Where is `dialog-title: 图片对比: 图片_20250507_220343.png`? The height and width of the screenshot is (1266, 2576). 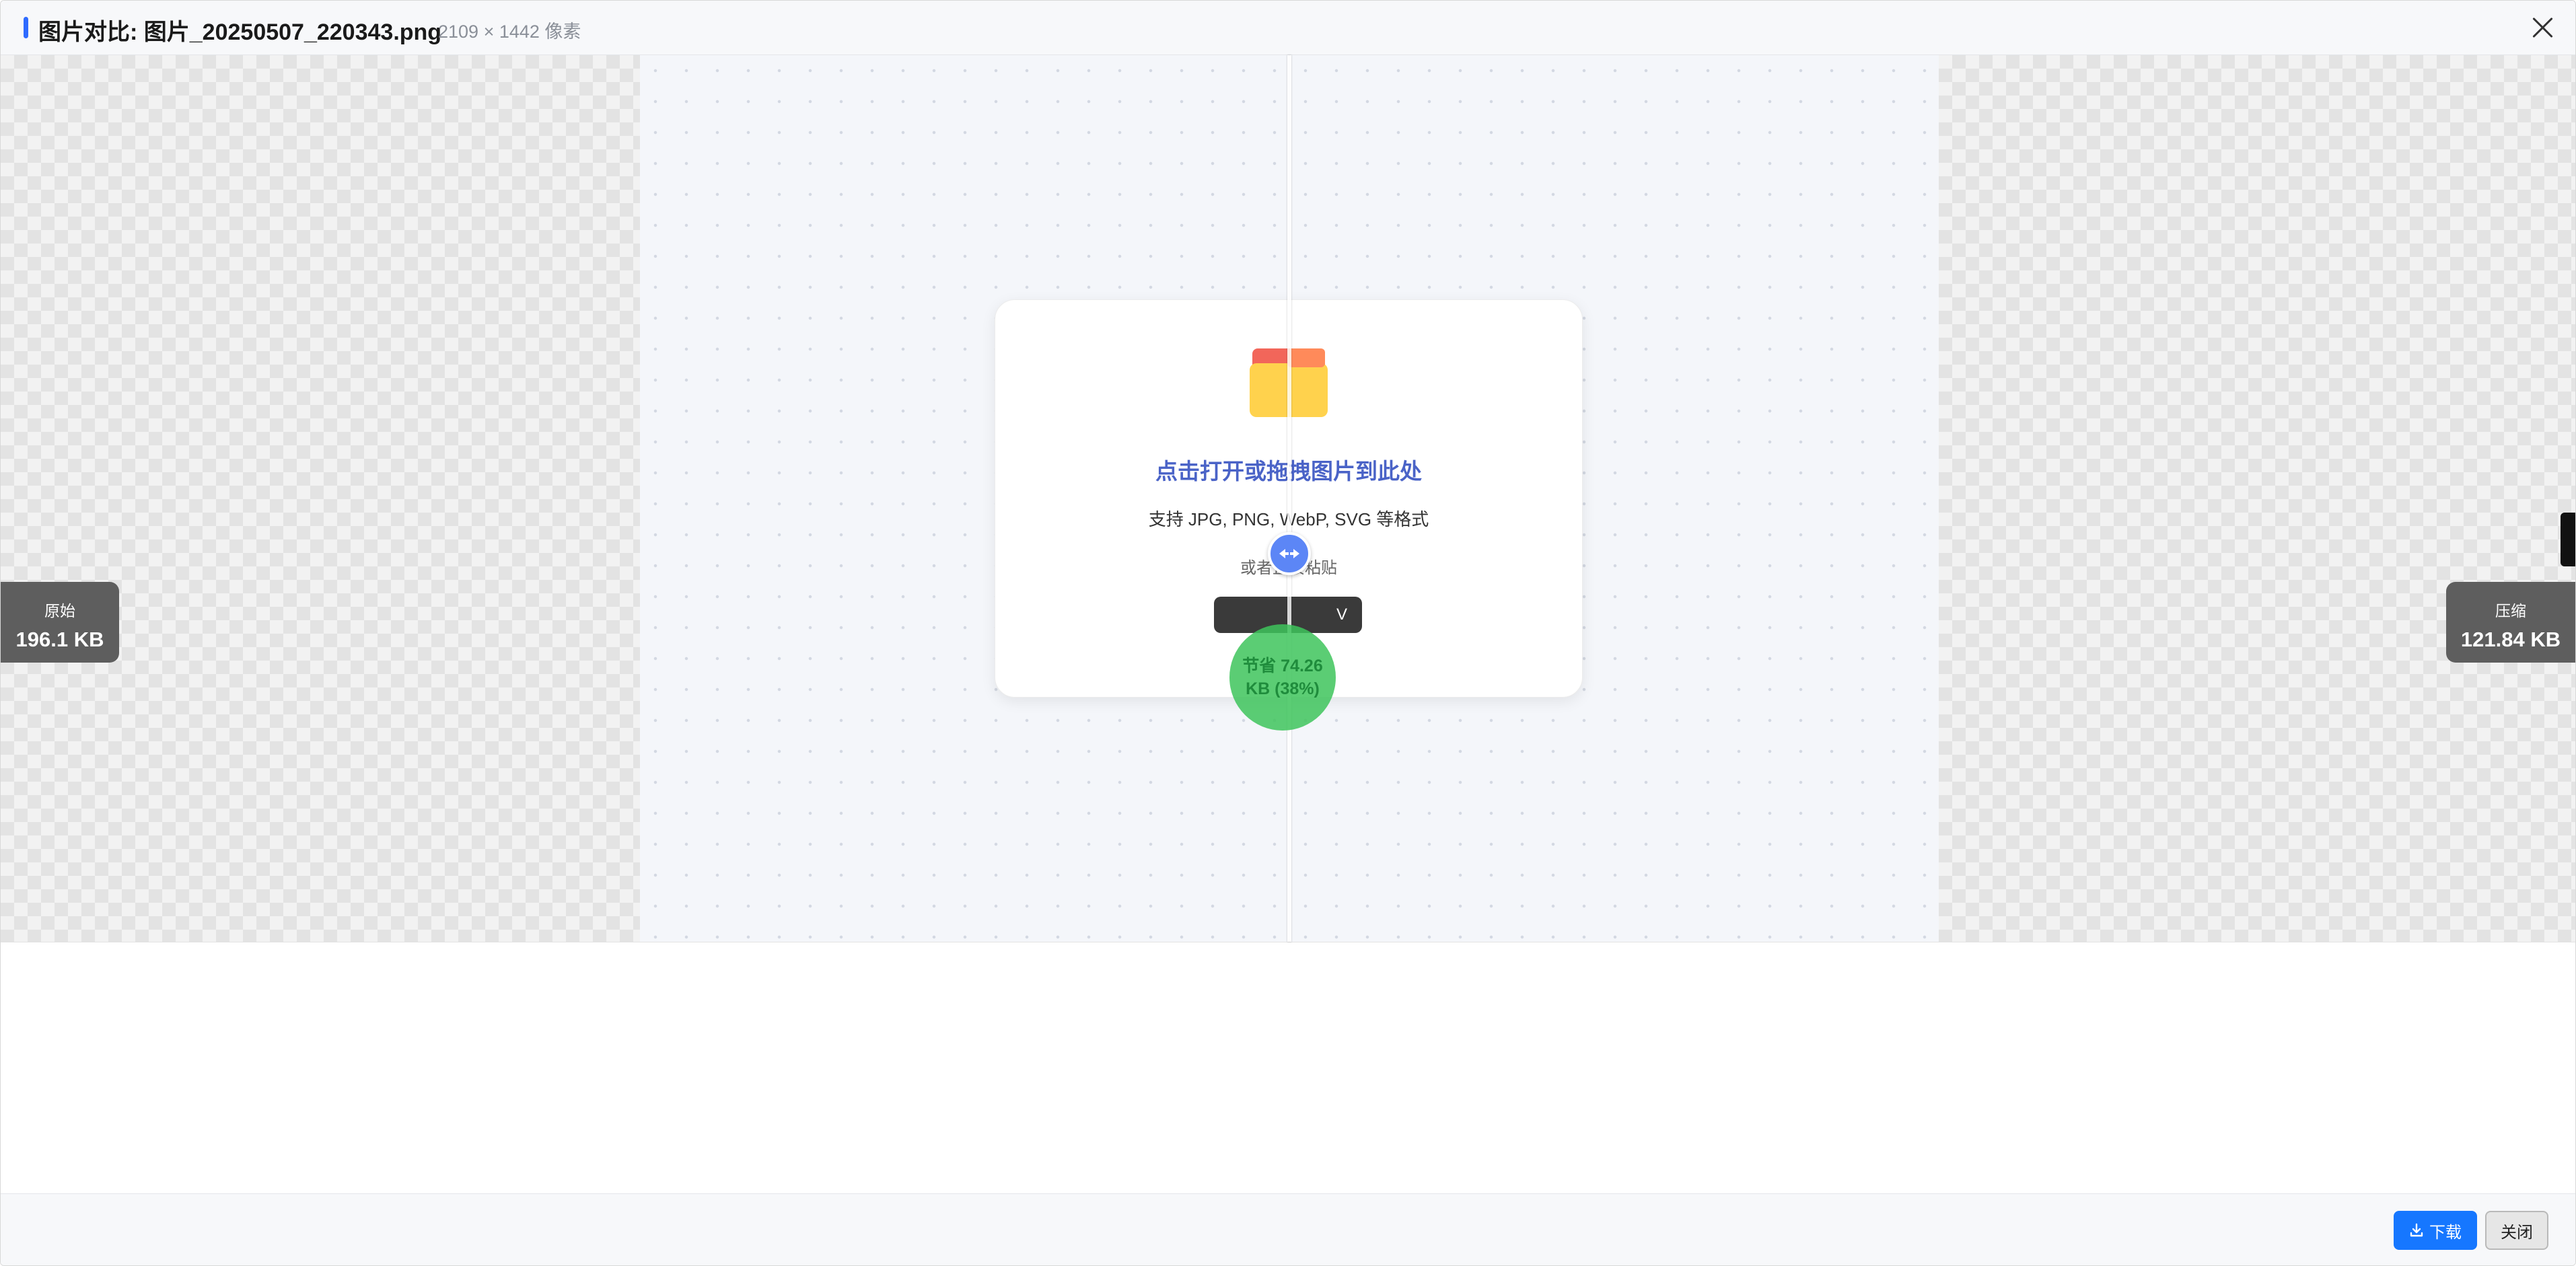
dialog-title: 图片对比: 图片_20250507_220343.png is located at coordinates (240, 32).